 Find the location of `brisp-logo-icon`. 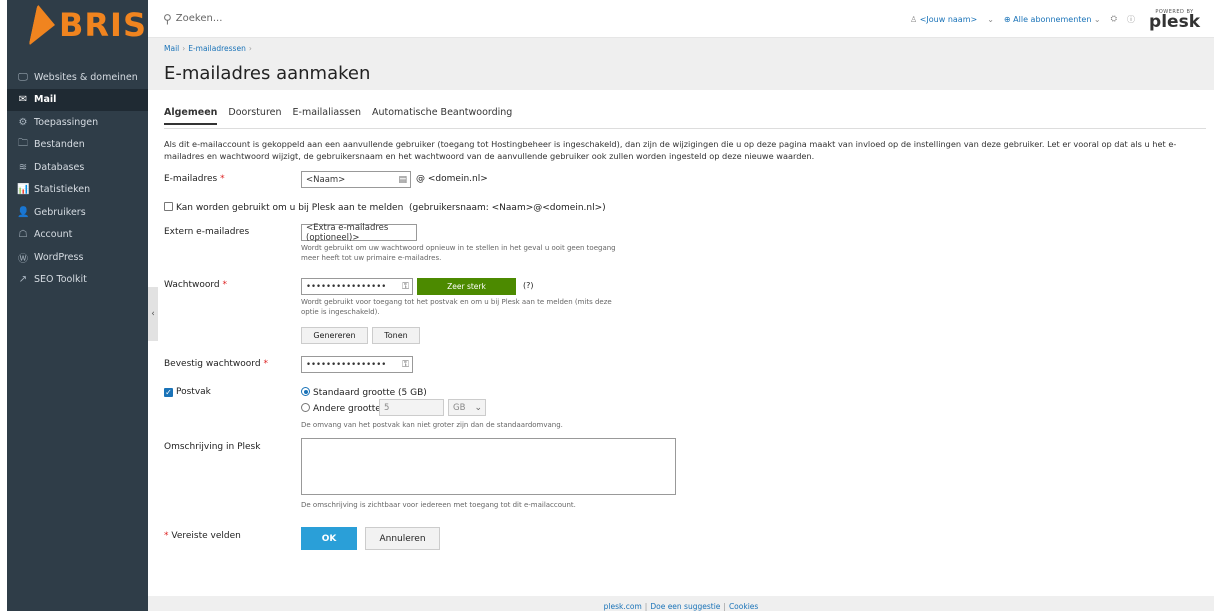

brisp-logo-icon is located at coordinates (44, 25).